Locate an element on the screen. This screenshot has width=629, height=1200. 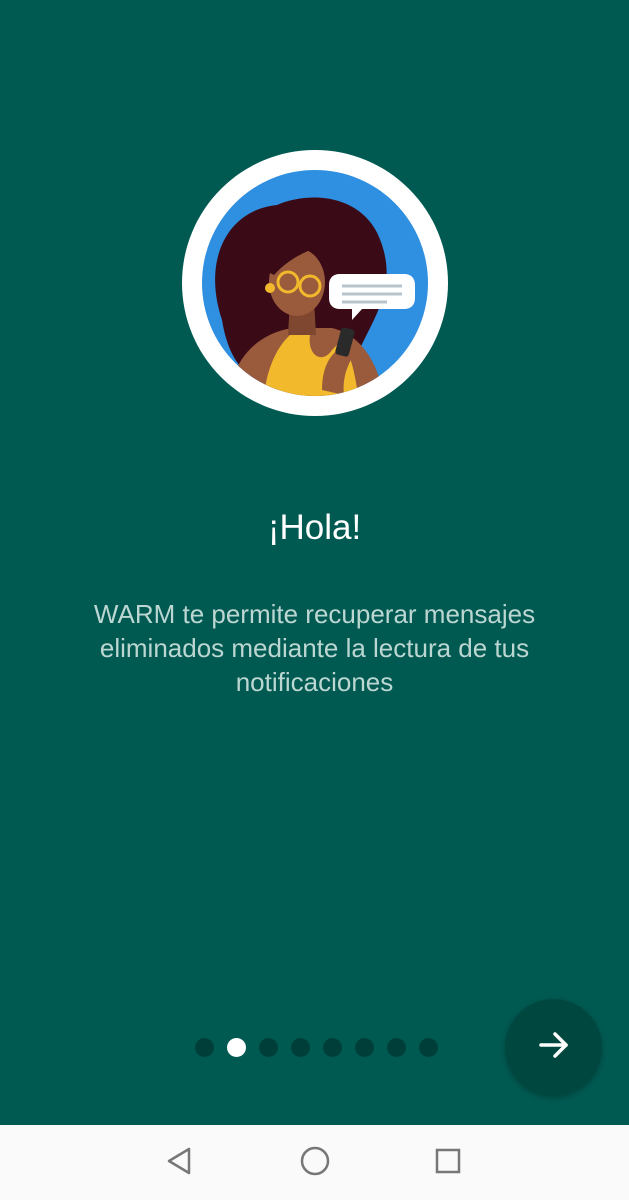
square-recents-icon is located at coordinates (448, 1163).